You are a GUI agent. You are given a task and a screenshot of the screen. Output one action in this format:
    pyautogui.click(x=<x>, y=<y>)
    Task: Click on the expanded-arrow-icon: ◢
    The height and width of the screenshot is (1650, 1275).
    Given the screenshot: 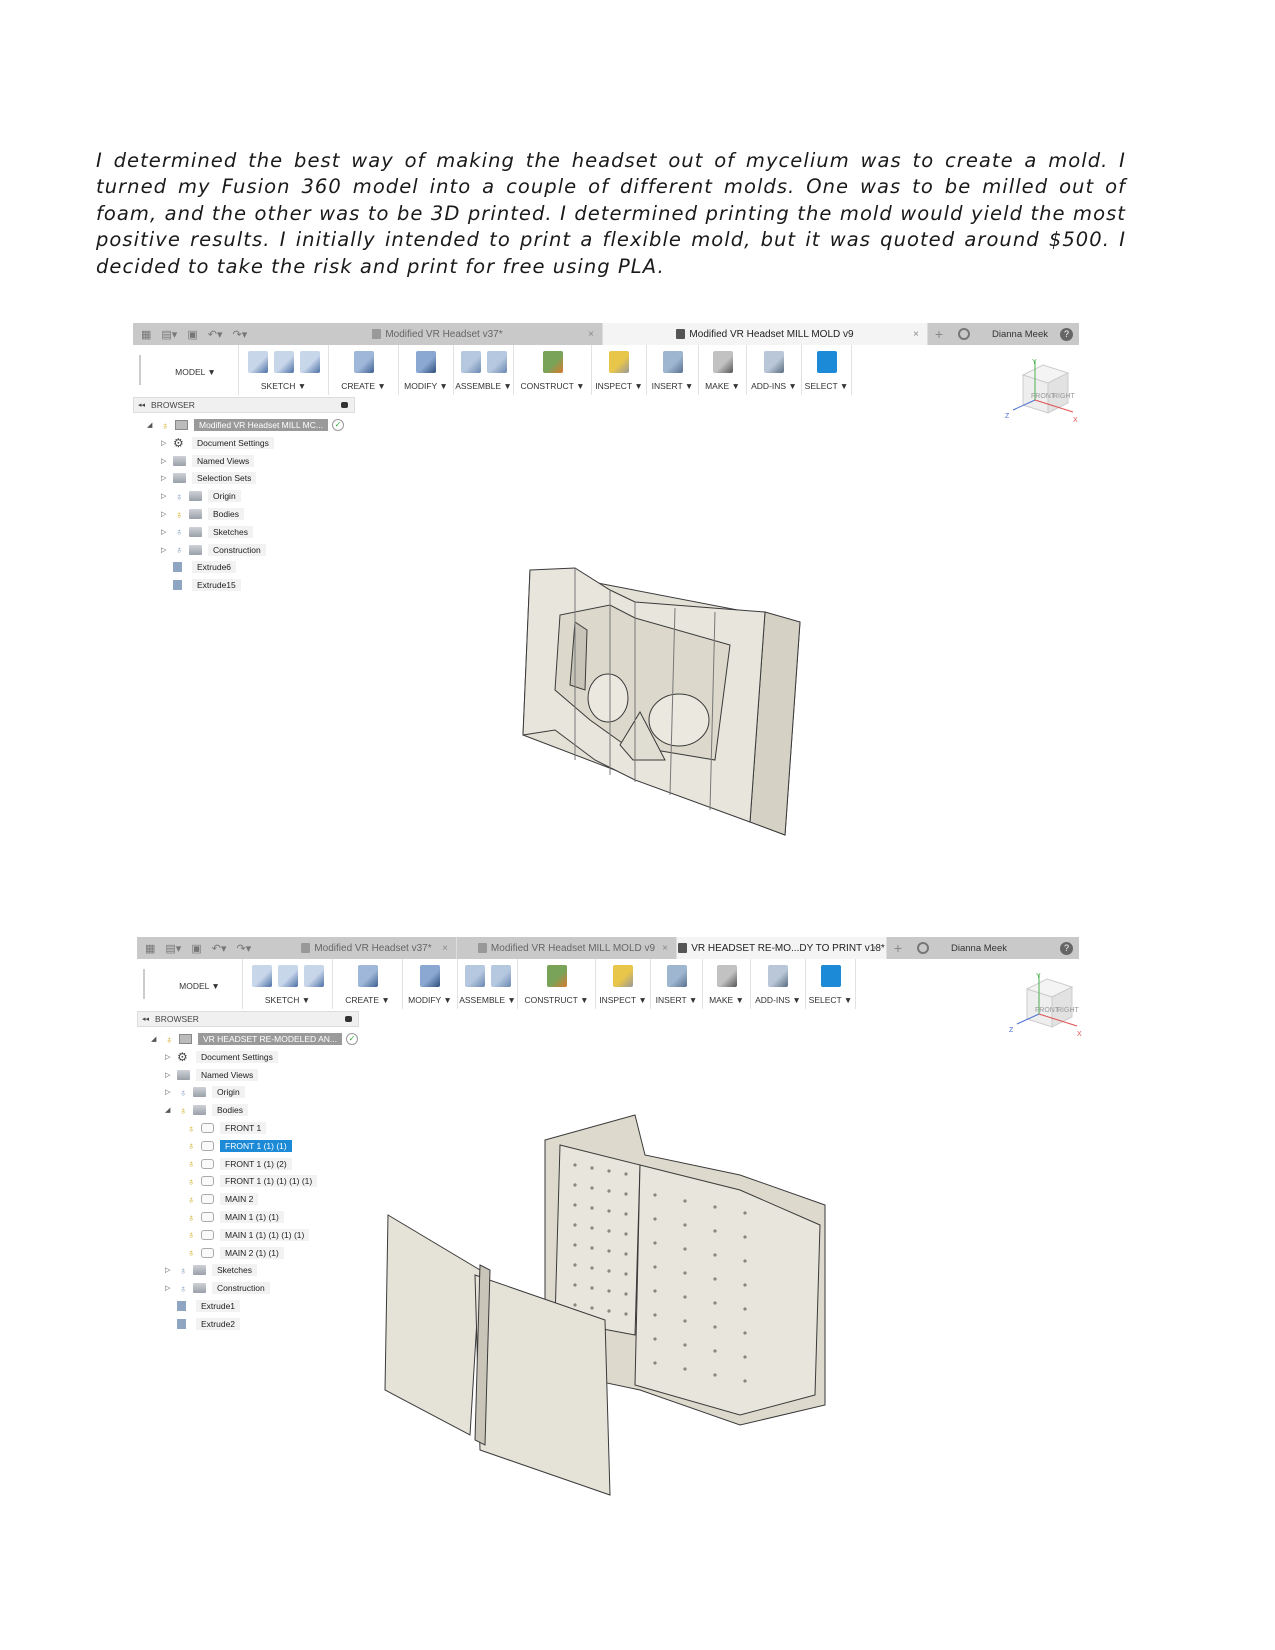 What is the action you would take?
    pyautogui.click(x=157, y=1039)
    